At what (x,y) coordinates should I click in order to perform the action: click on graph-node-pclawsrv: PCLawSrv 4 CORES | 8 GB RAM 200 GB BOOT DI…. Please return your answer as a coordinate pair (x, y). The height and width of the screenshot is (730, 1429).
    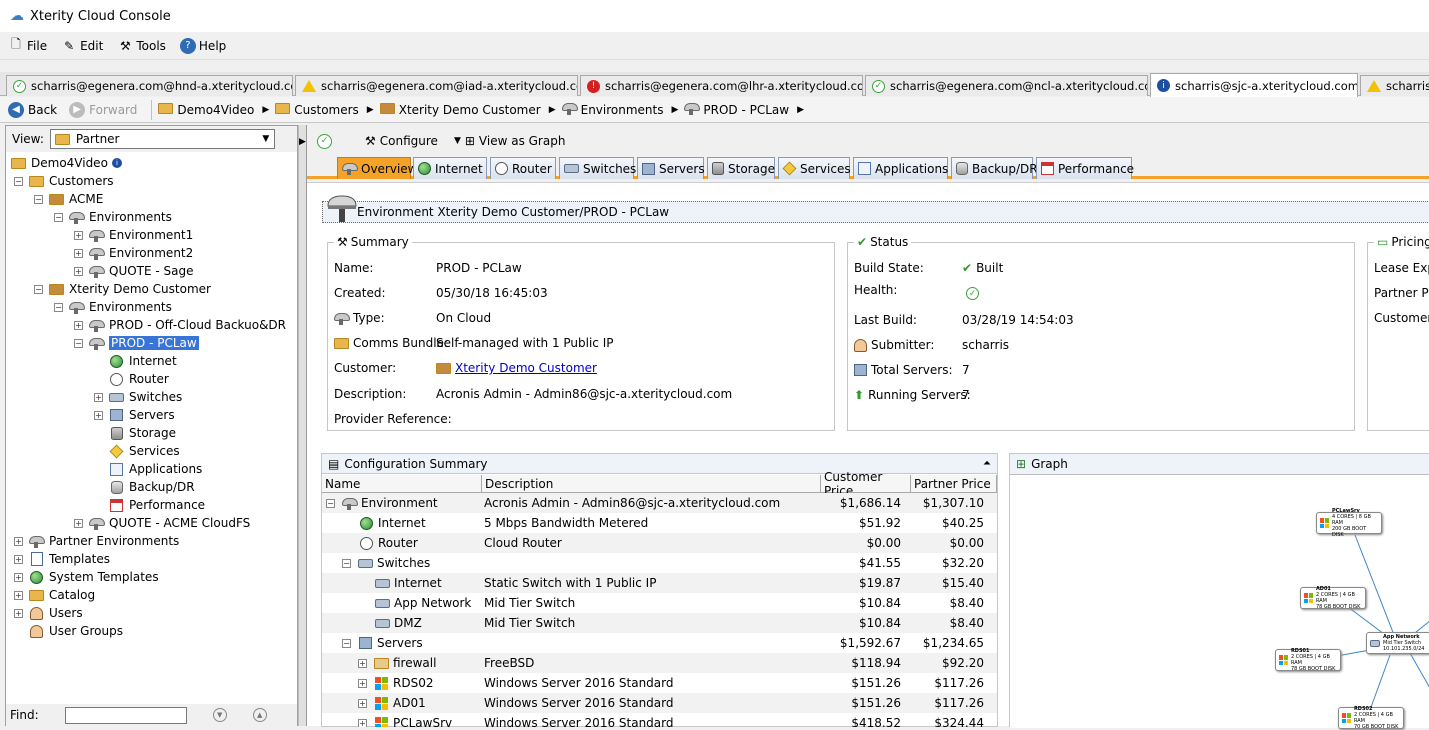
    Looking at the image, I should click on (1349, 523).